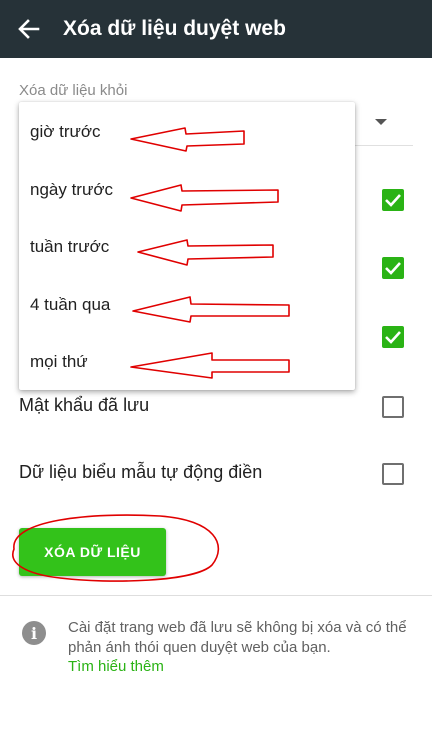 This screenshot has width=432, height=732. I want to click on dropdown-option-last-4-weeks: 4 tuần qua, so click(187, 306).